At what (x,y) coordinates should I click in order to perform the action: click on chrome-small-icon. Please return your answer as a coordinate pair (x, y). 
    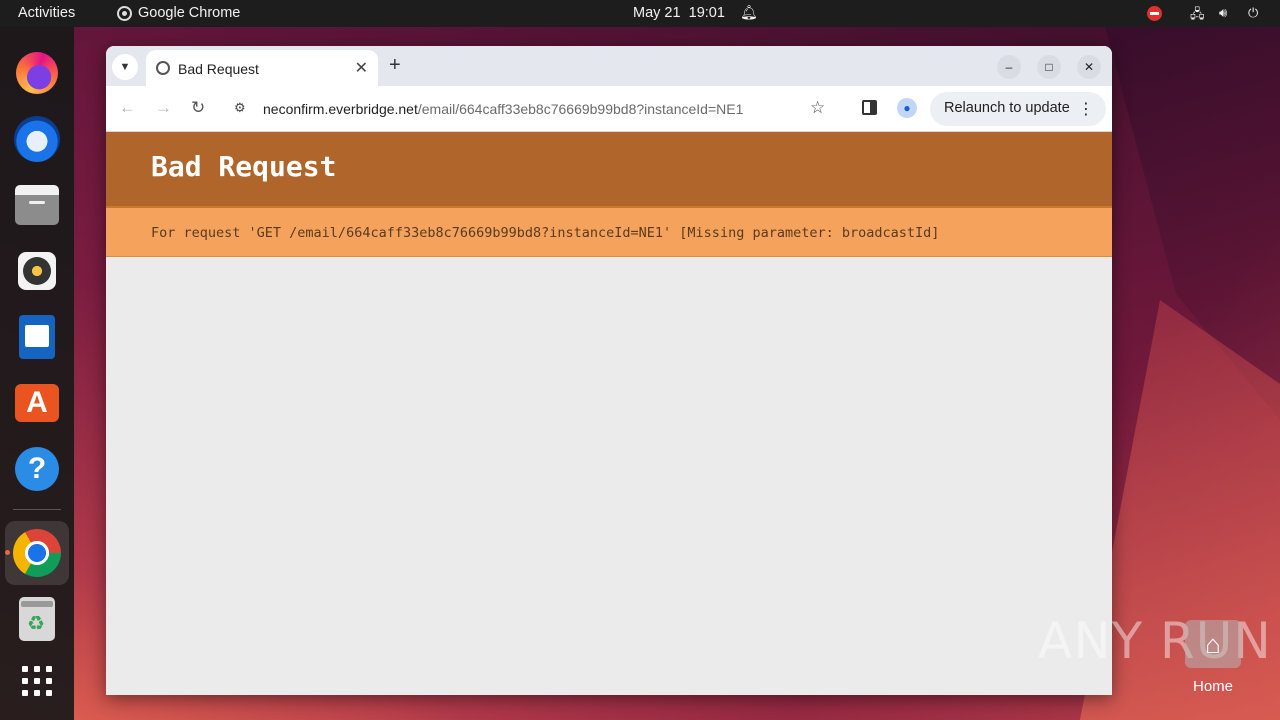
    Looking at the image, I should click on (124, 13).